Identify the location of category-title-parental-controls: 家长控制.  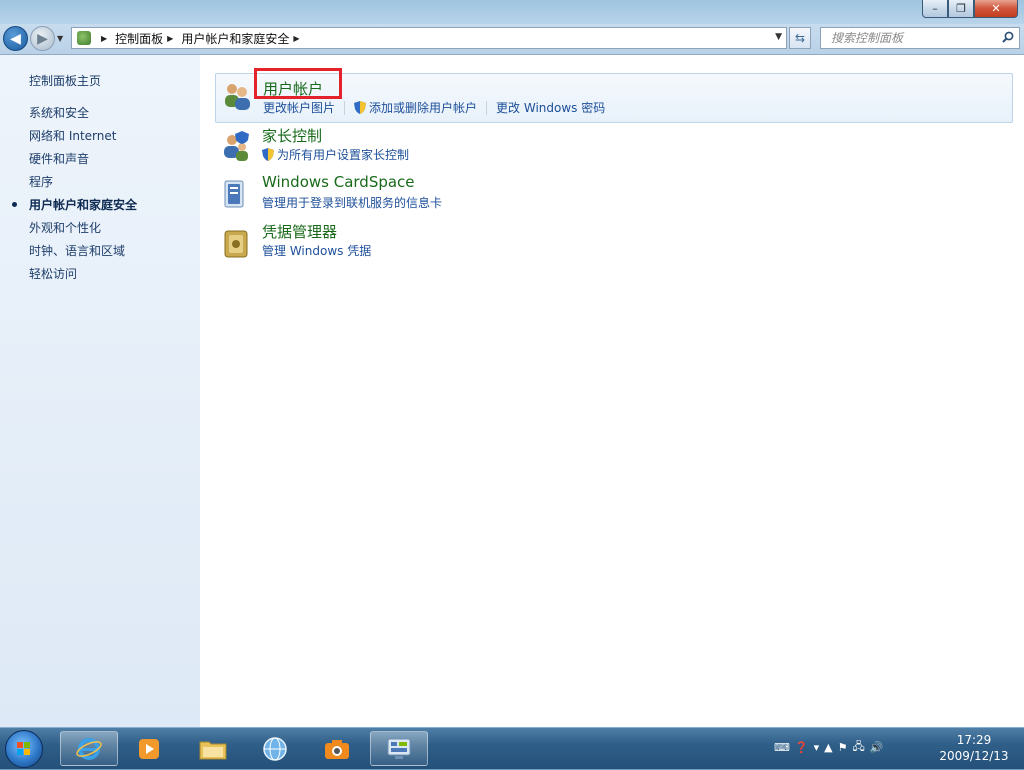
(292, 135).